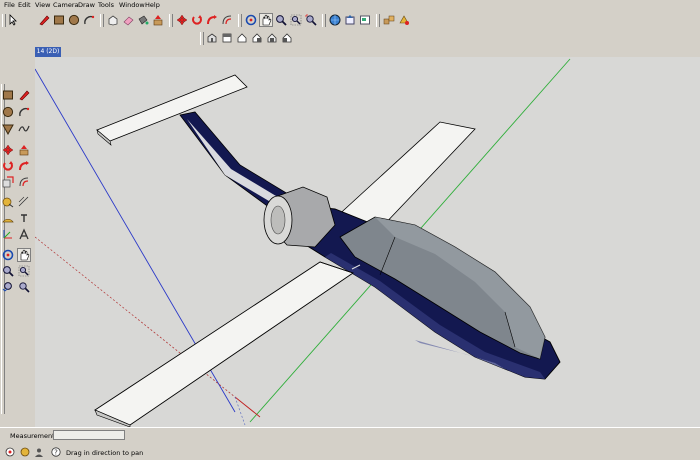 The image size is (700, 460). Describe the element at coordinates (212, 38) in the screenshot. I see `iso-view-icon` at that location.